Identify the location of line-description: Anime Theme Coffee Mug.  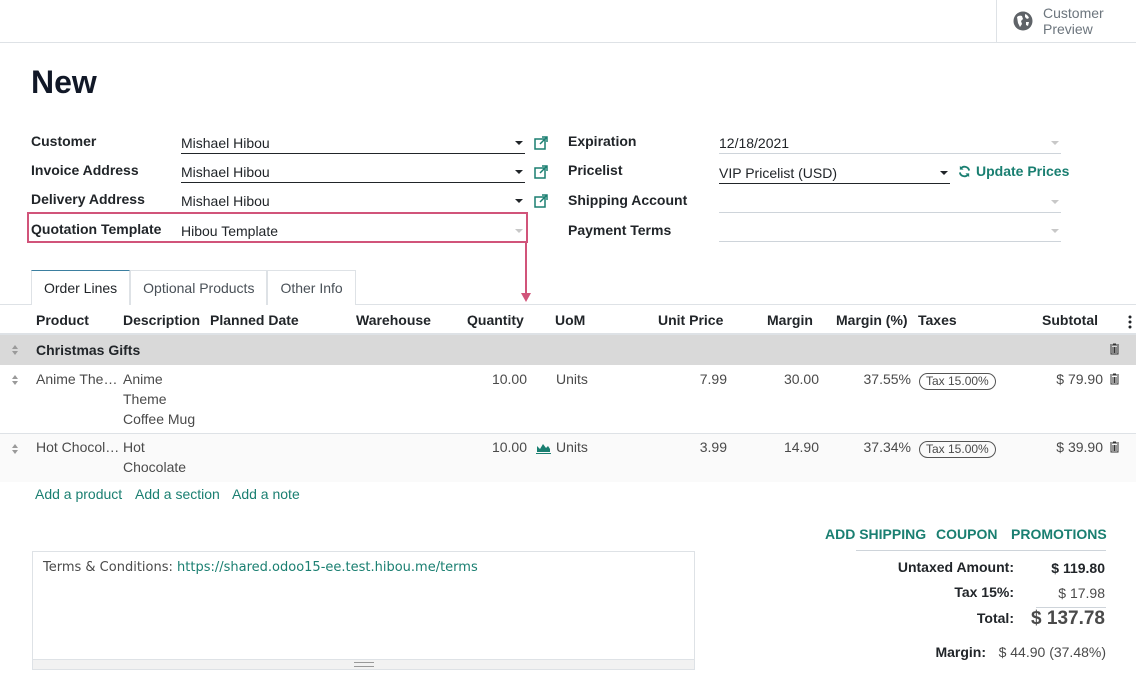
(159, 399).